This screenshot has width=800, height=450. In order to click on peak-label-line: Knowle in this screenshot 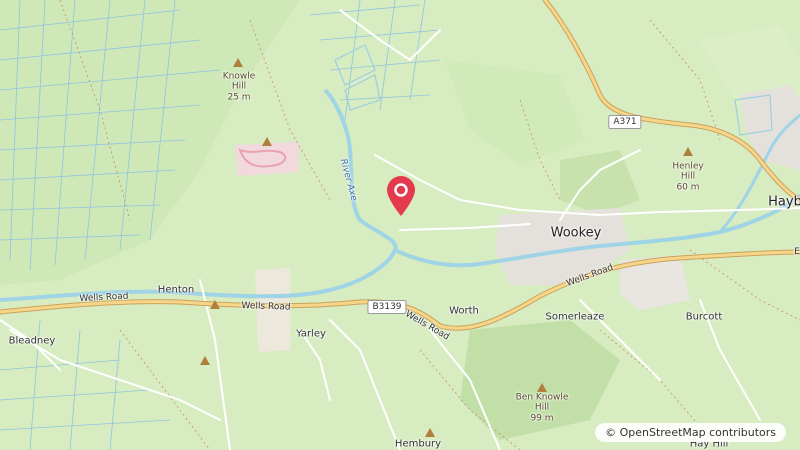, I will do `click(239, 76)`.